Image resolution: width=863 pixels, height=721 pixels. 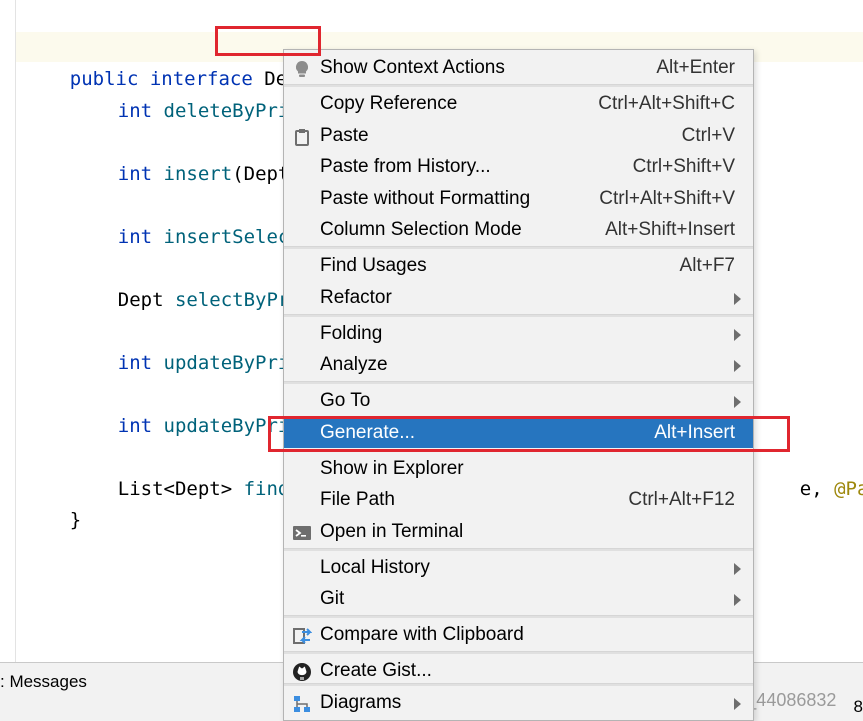 I want to click on menu-item-label: Go To, so click(x=345, y=400).